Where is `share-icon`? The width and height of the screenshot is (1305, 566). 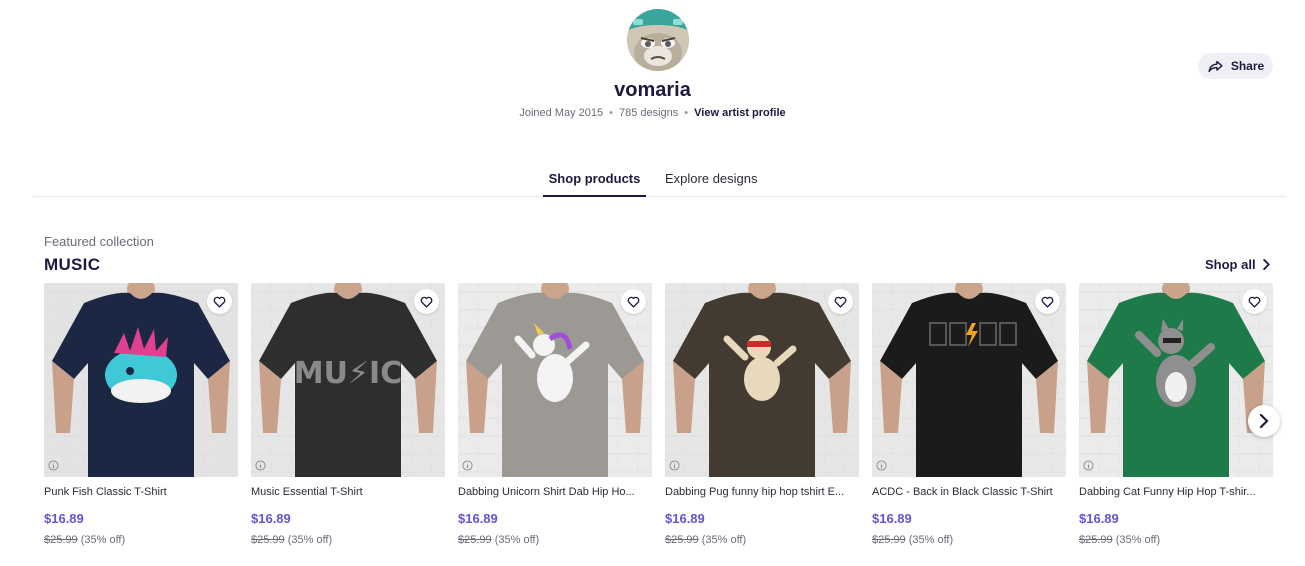 share-icon is located at coordinates (1215, 66).